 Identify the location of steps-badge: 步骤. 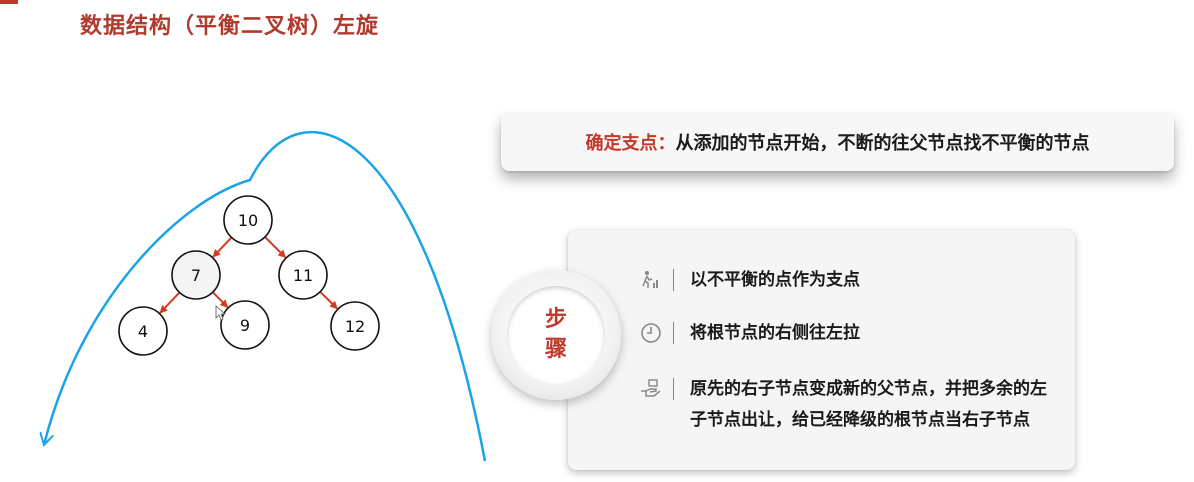
(556, 335).